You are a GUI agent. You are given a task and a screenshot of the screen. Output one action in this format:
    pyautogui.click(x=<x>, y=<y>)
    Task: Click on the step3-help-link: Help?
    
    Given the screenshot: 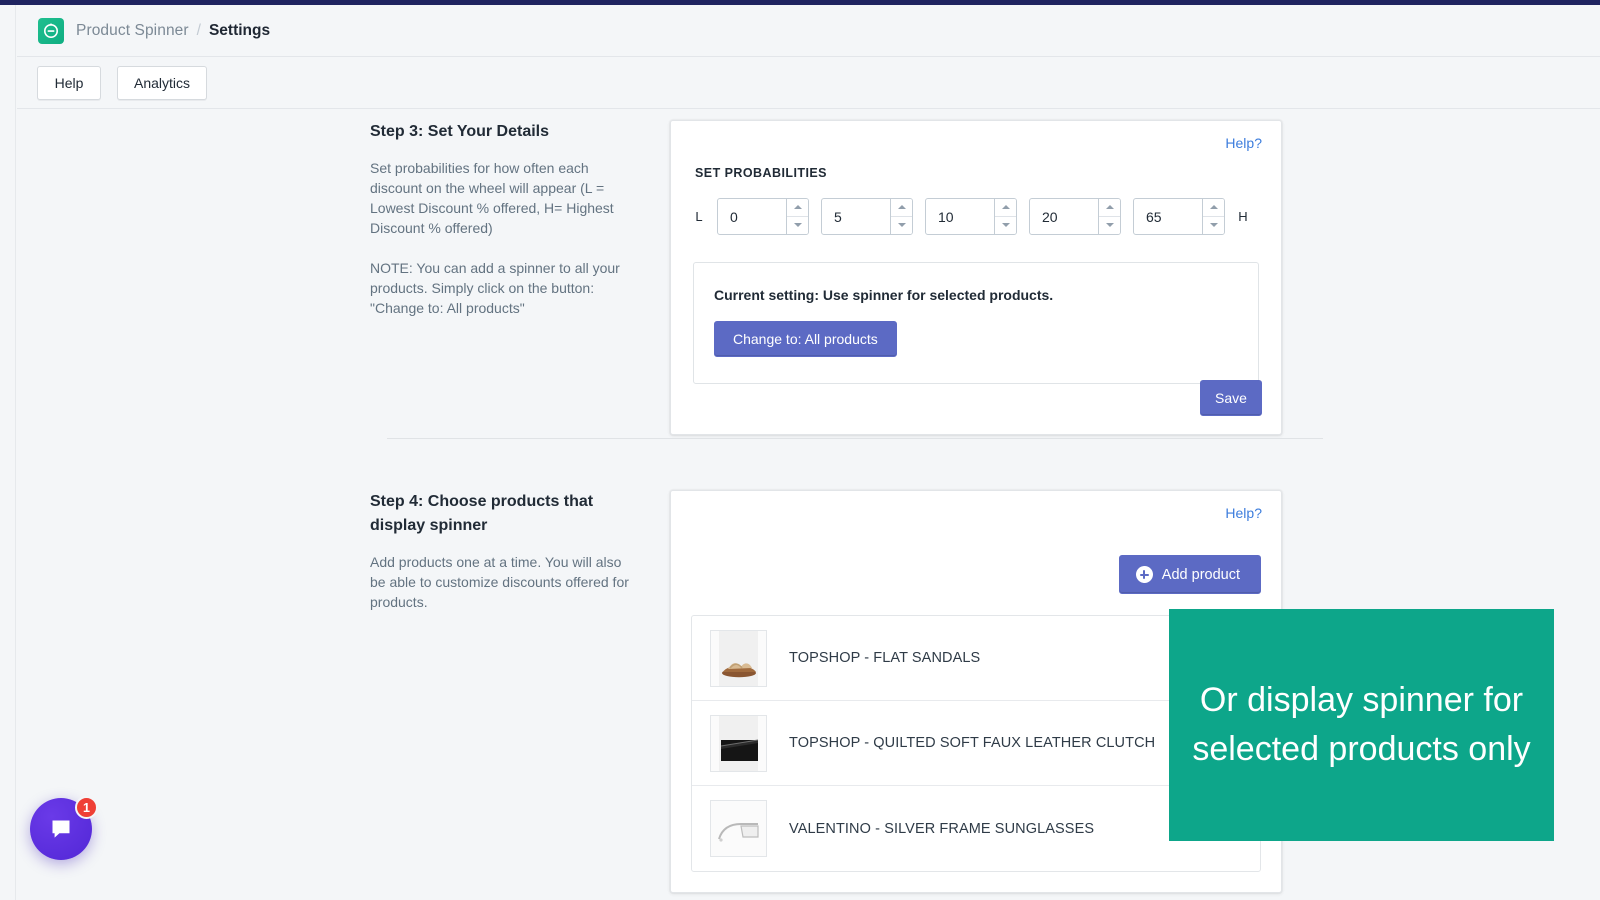 What is the action you would take?
    pyautogui.click(x=1243, y=143)
    